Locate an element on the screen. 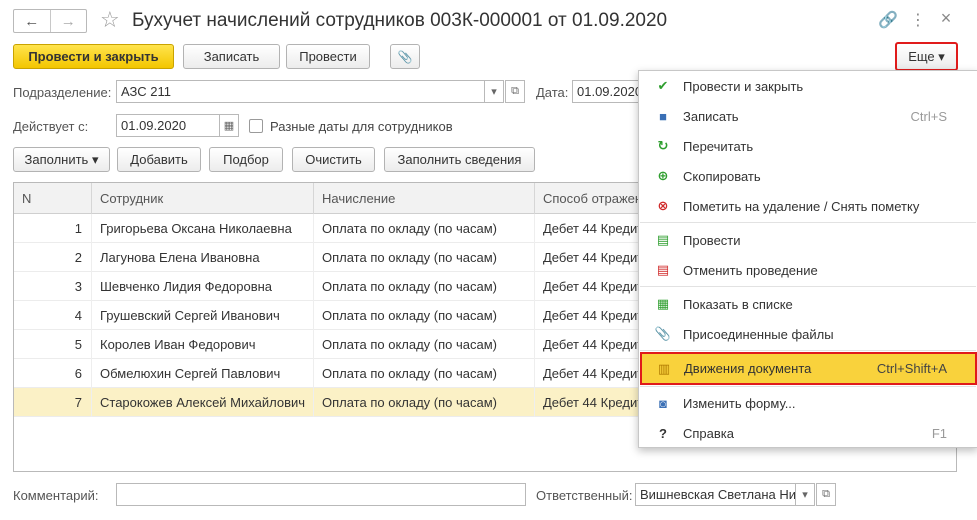 The width and height of the screenshot is (977, 520). effective-from-label: Действует с: is located at coordinates (51, 126).